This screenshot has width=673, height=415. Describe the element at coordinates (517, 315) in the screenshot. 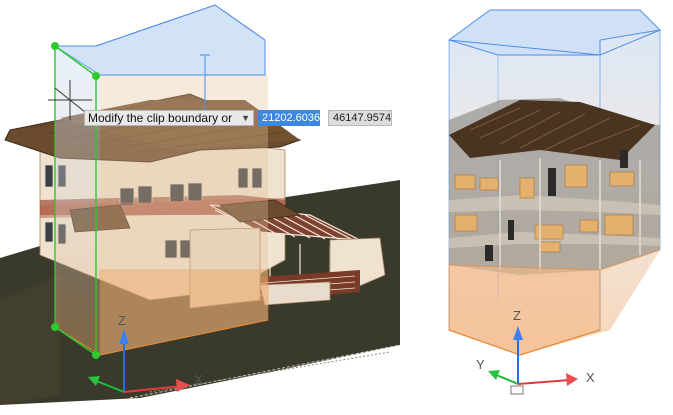

I see `z-axis-label-right: Z` at that location.